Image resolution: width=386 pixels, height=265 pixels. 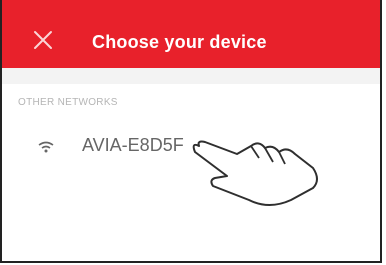 What do you see at coordinates (191, 76) in the screenshot?
I see `header-divider` at bounding box center [191, 76].